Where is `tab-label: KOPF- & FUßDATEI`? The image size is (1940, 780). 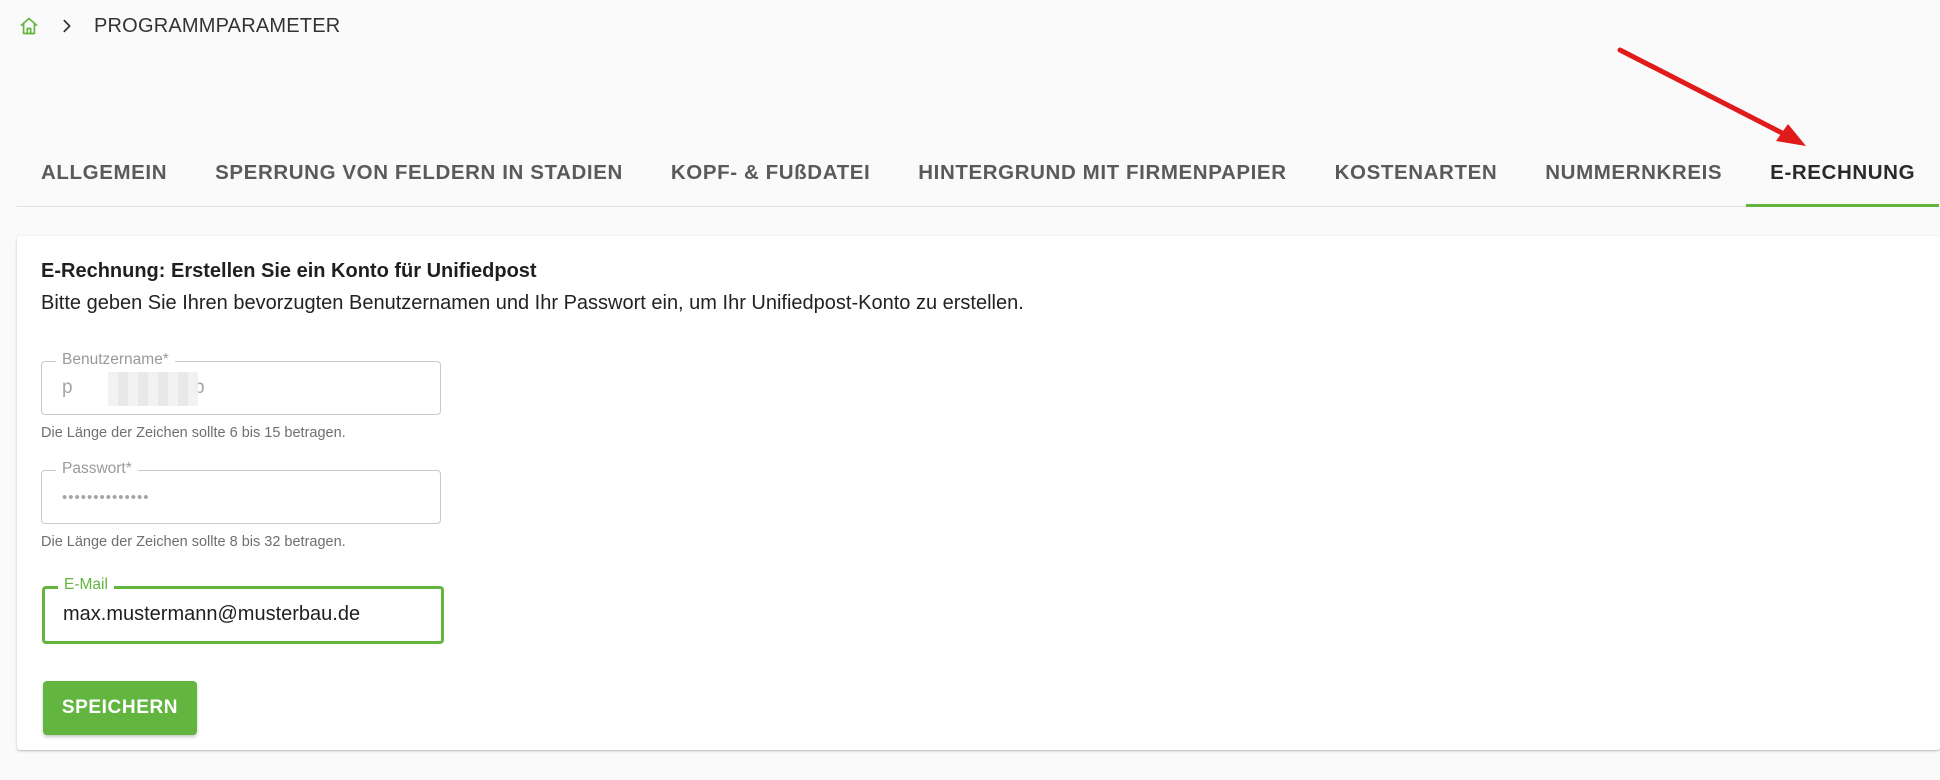 tab-label: KOPF- & FUßDATEI is located at coordinates (770, 172).